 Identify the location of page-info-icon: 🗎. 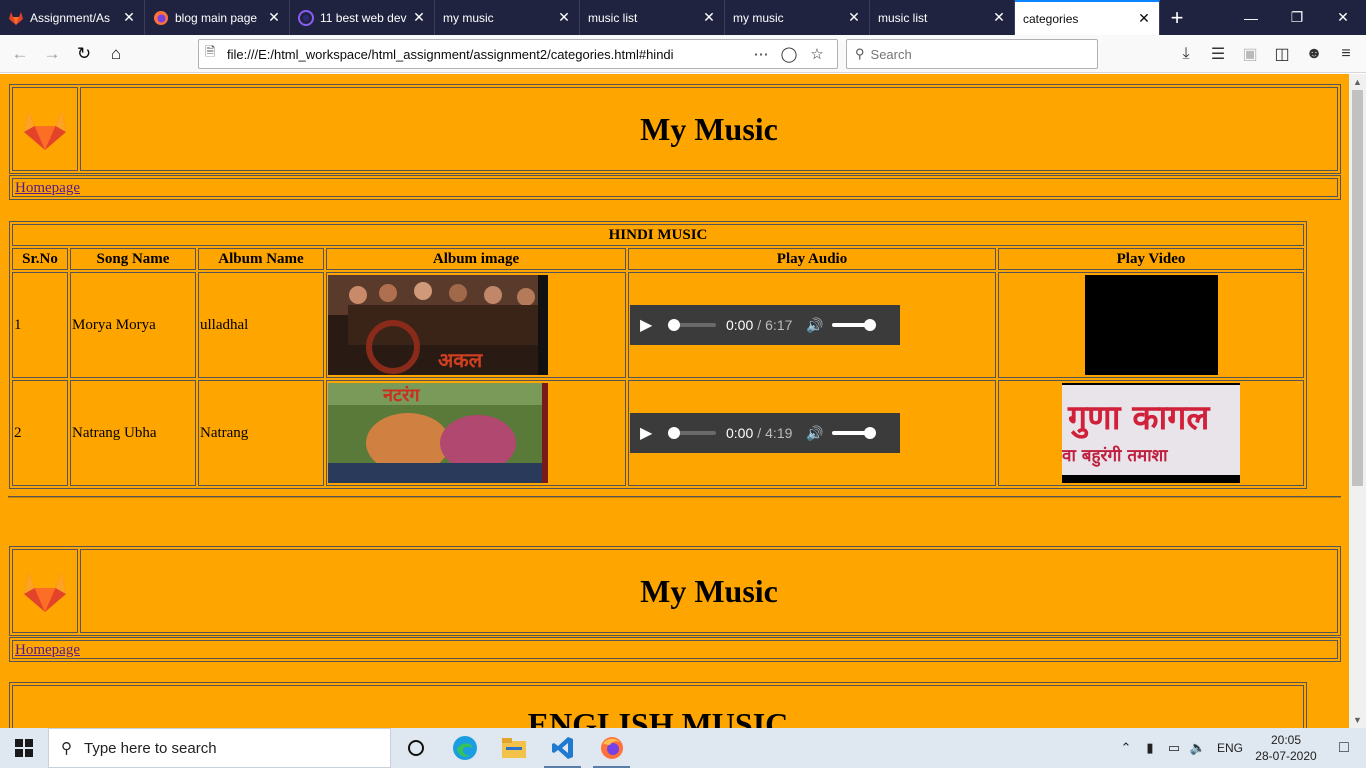
(216, 54).